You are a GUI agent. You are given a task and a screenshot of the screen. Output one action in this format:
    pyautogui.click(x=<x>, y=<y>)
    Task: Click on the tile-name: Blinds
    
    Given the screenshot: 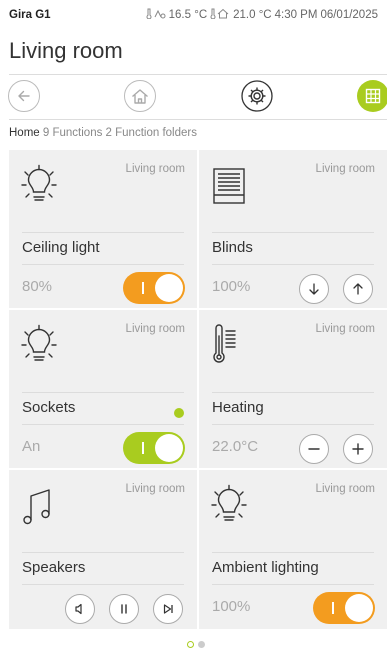 What is the action you would take?
    pyautogui.click(x=232, y=247)
    